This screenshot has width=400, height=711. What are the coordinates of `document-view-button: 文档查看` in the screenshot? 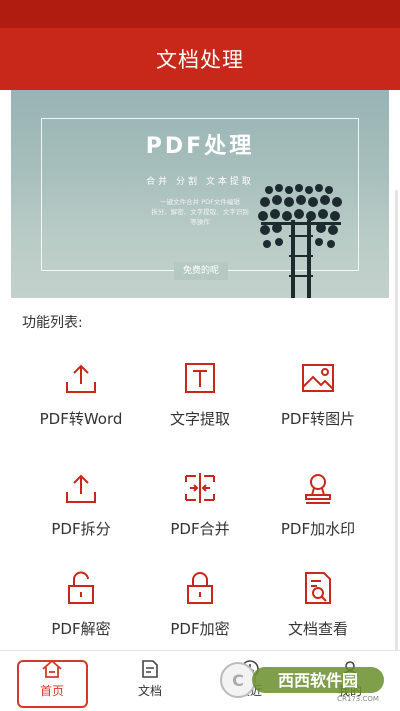 It's located at (318, 604).